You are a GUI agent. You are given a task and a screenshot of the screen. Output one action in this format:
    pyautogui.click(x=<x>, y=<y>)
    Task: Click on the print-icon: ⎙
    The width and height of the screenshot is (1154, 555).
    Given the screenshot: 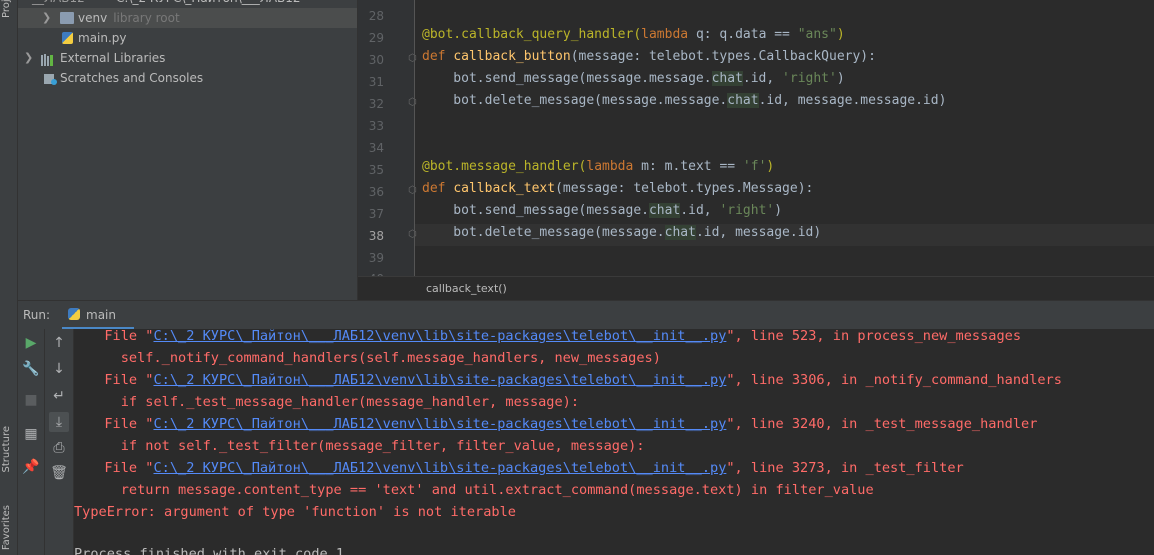 What is the action you would take?
    pyautogui.click(x=59, y=448)
    